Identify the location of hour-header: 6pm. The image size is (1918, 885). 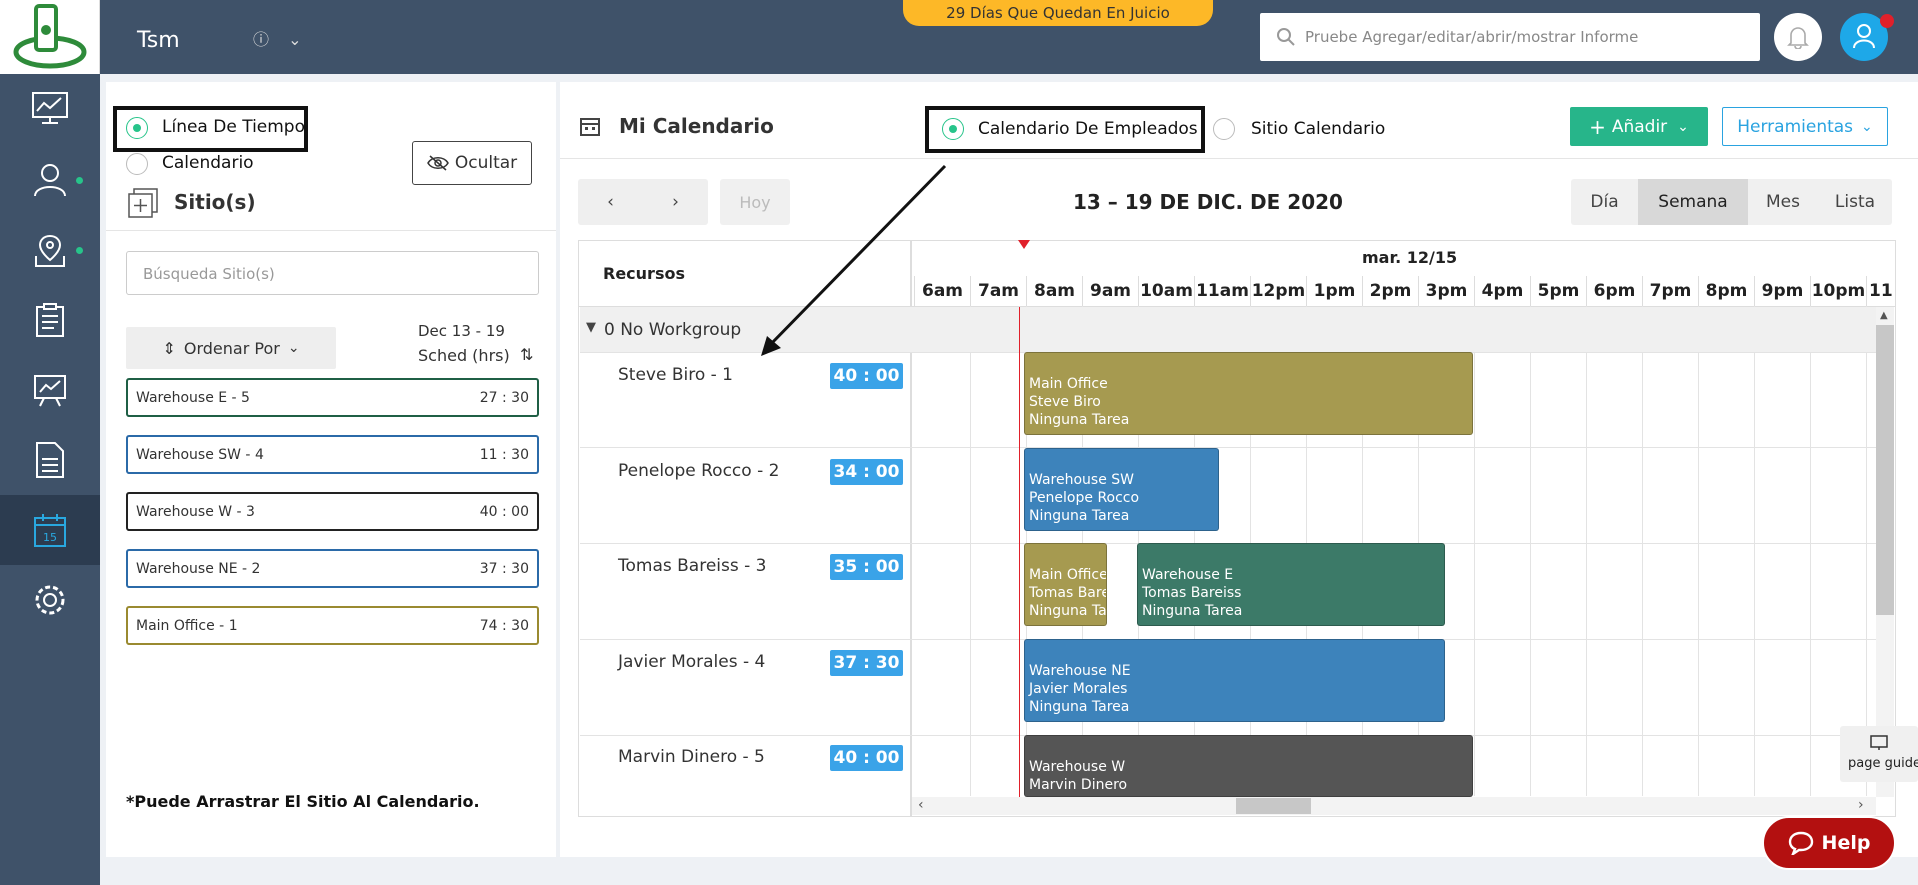
(1614, 291).